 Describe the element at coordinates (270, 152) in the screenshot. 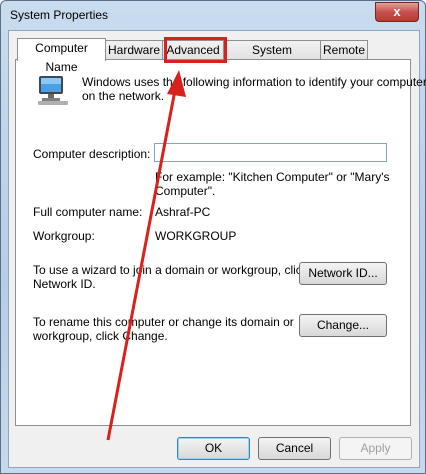

I see `computer-description-input` at that location.